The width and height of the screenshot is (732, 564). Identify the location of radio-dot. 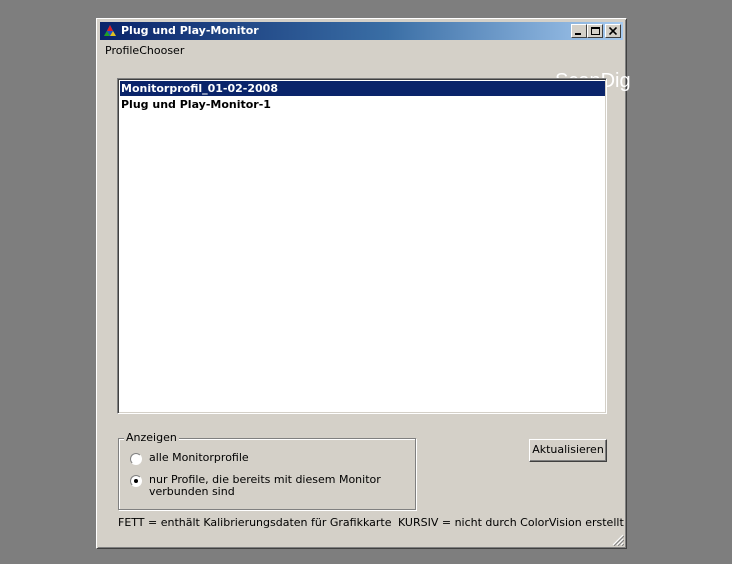
(136, 481).